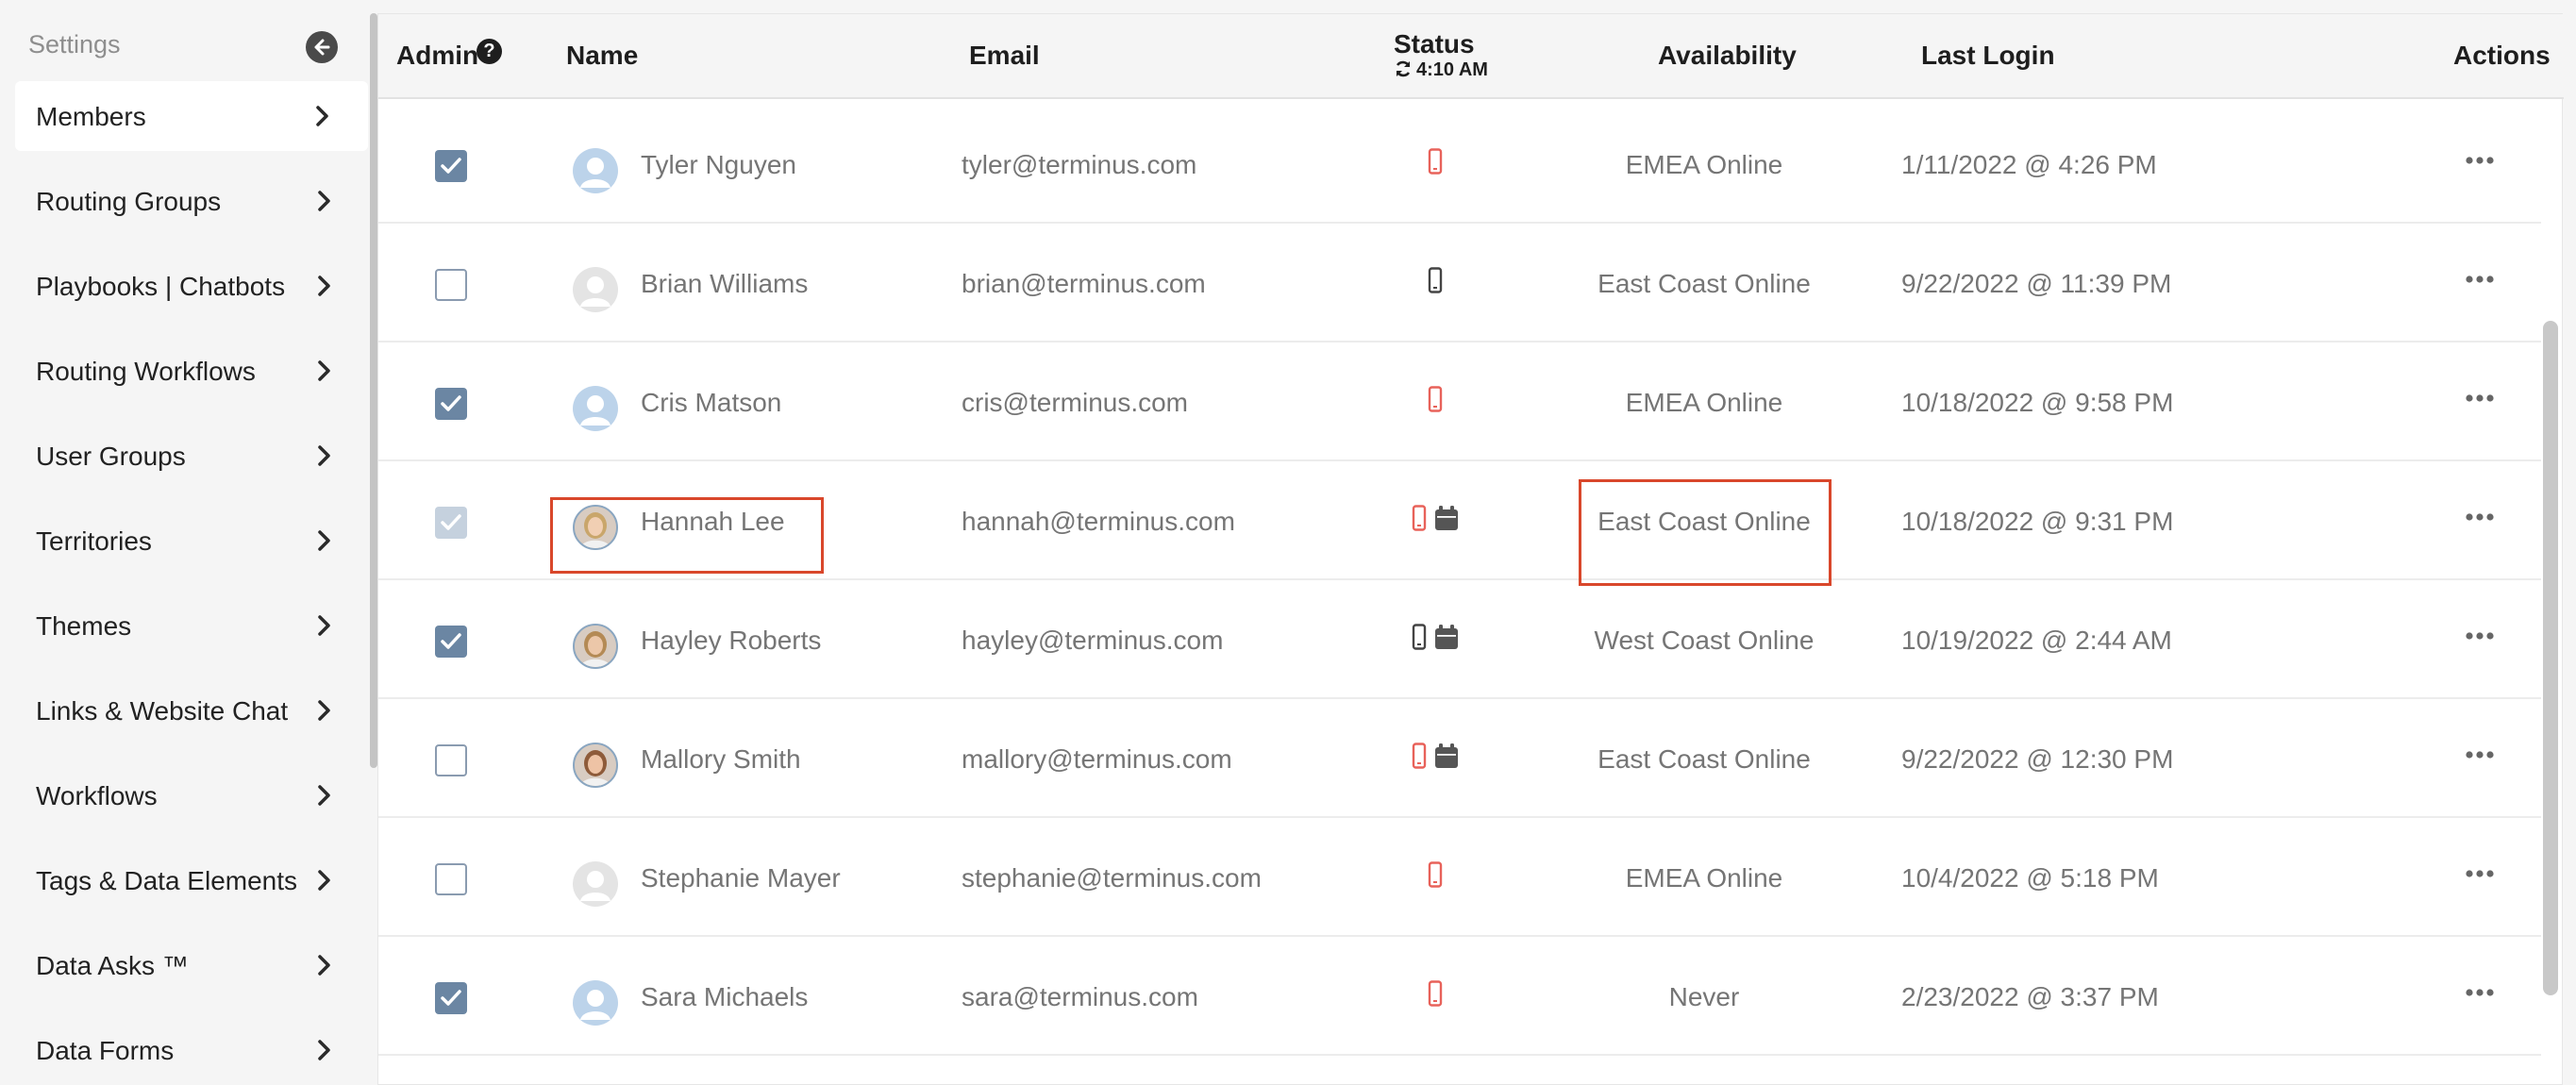 This screenshot has width=2576, height=1085. I want to click on member-name: Brian Williams, so click(724, 284).